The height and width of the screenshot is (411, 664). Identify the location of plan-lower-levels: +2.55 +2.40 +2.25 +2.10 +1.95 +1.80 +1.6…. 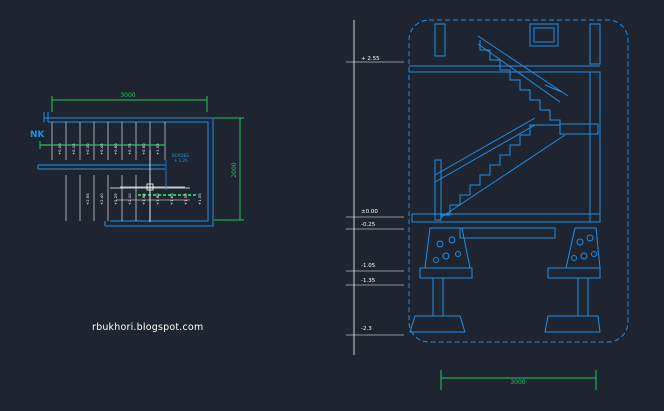
(143, 199).